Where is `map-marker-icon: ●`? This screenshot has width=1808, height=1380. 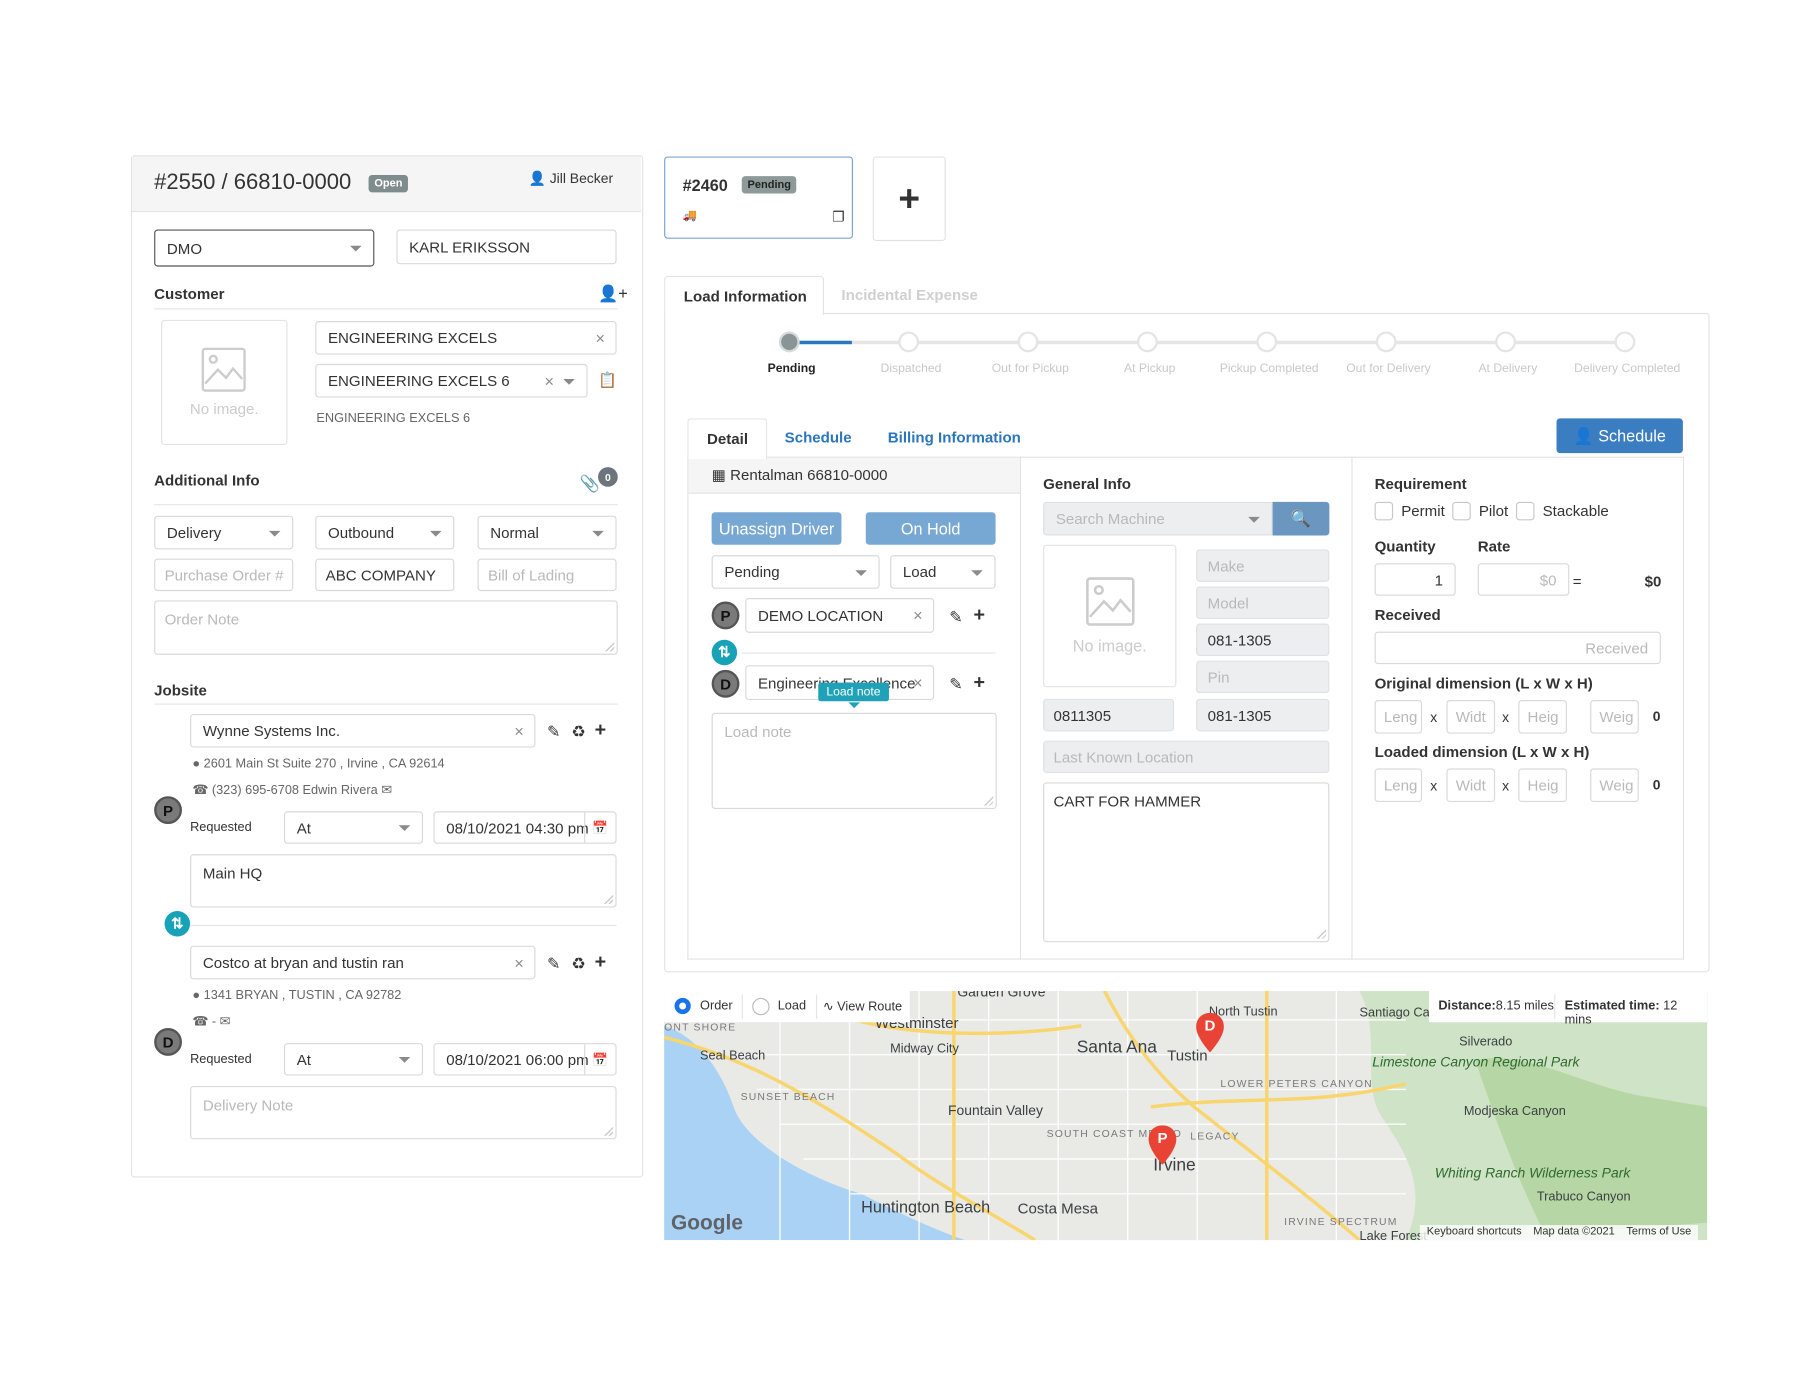 map-marker-icon: ● is located at coordinates (196, 763).